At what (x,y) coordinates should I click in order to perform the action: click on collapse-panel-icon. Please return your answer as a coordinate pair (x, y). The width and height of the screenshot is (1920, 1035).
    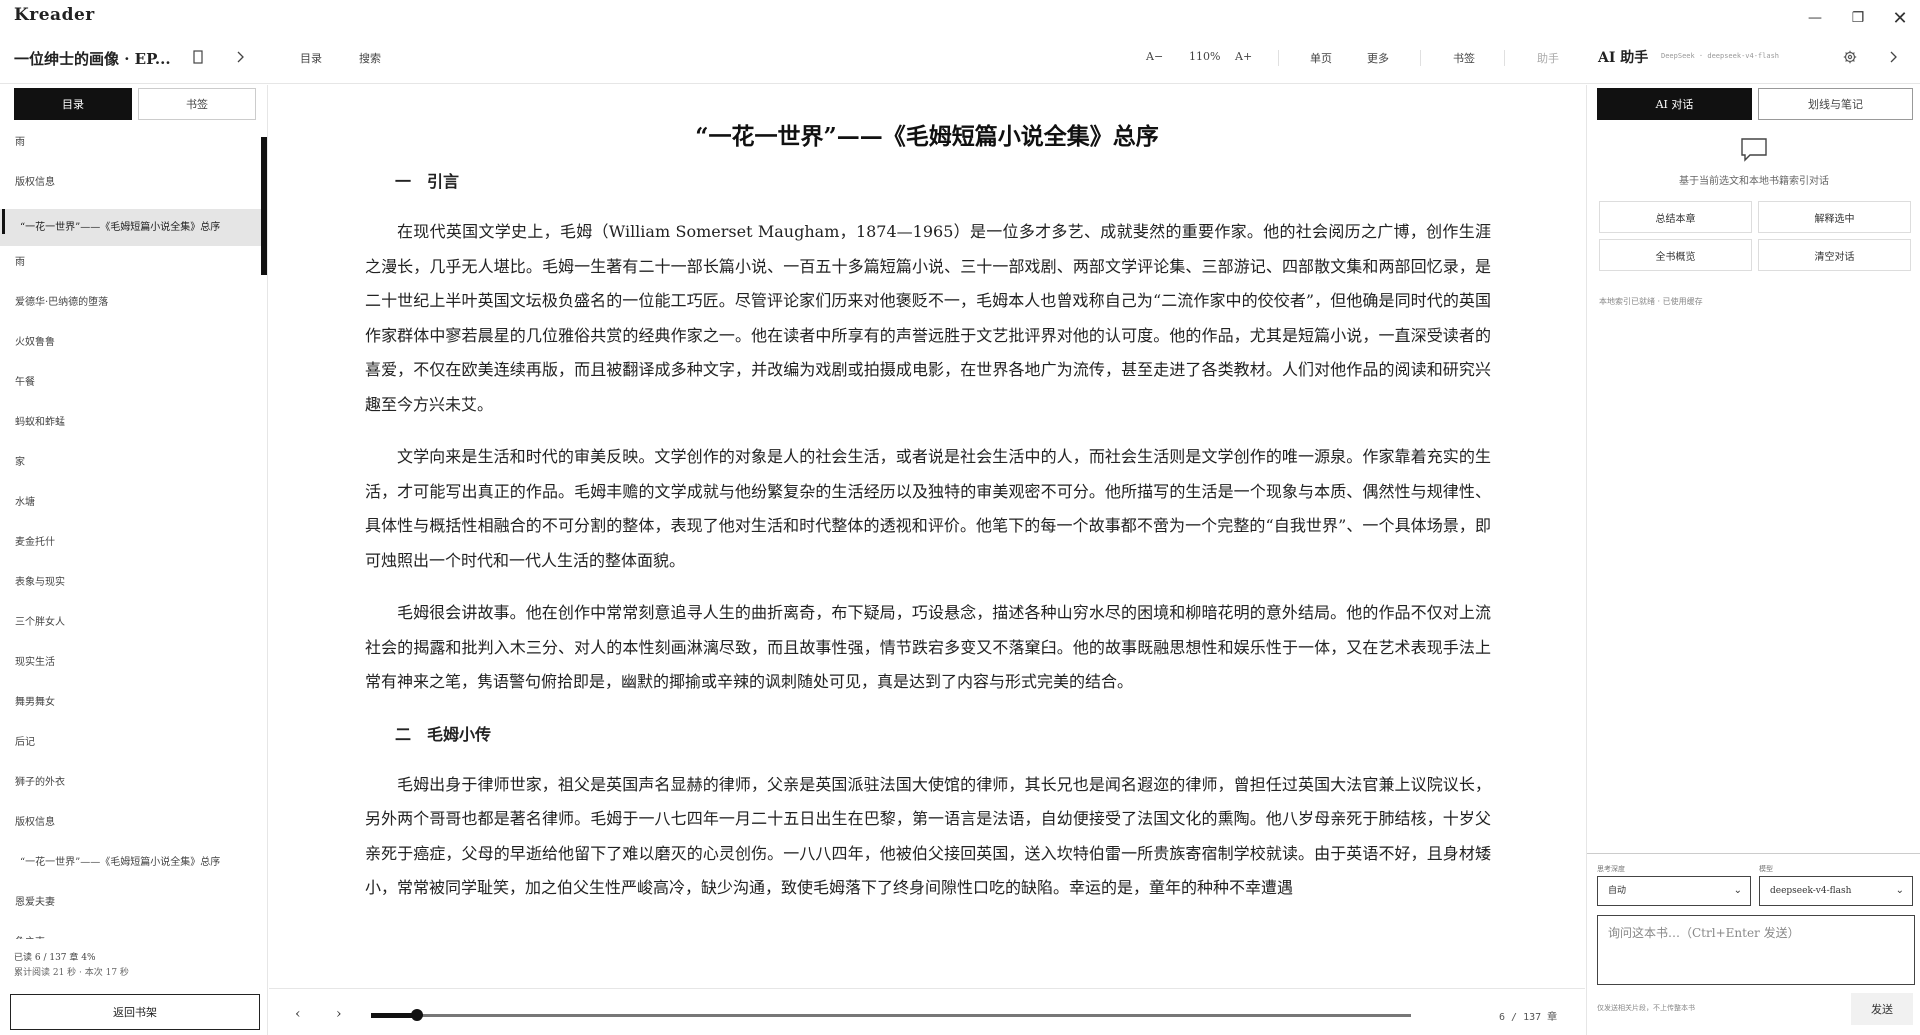
    Looking at the image, I should click on (1893, 58).